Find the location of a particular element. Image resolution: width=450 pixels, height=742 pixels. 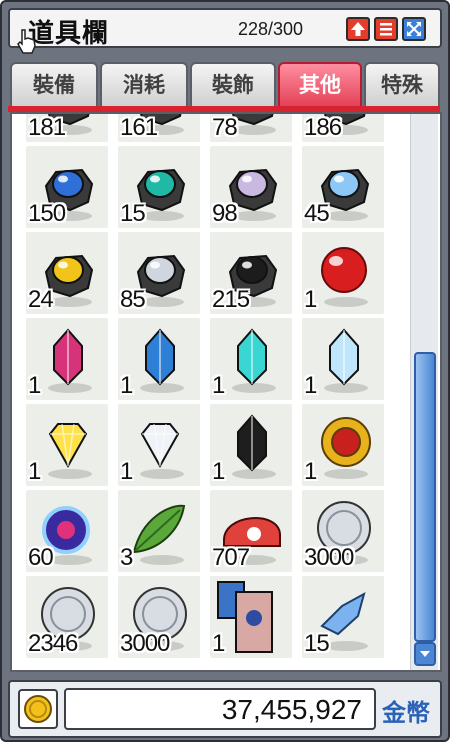

chevron-down-icon is located at coordinates (425, 654).